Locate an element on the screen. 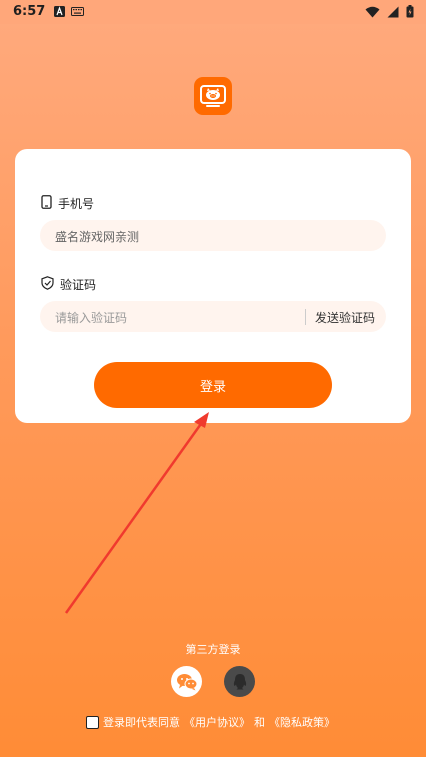 Image resolution: width=426 pixels, height=757 pixels. font-app-icon is located at coordinates (59, 13).